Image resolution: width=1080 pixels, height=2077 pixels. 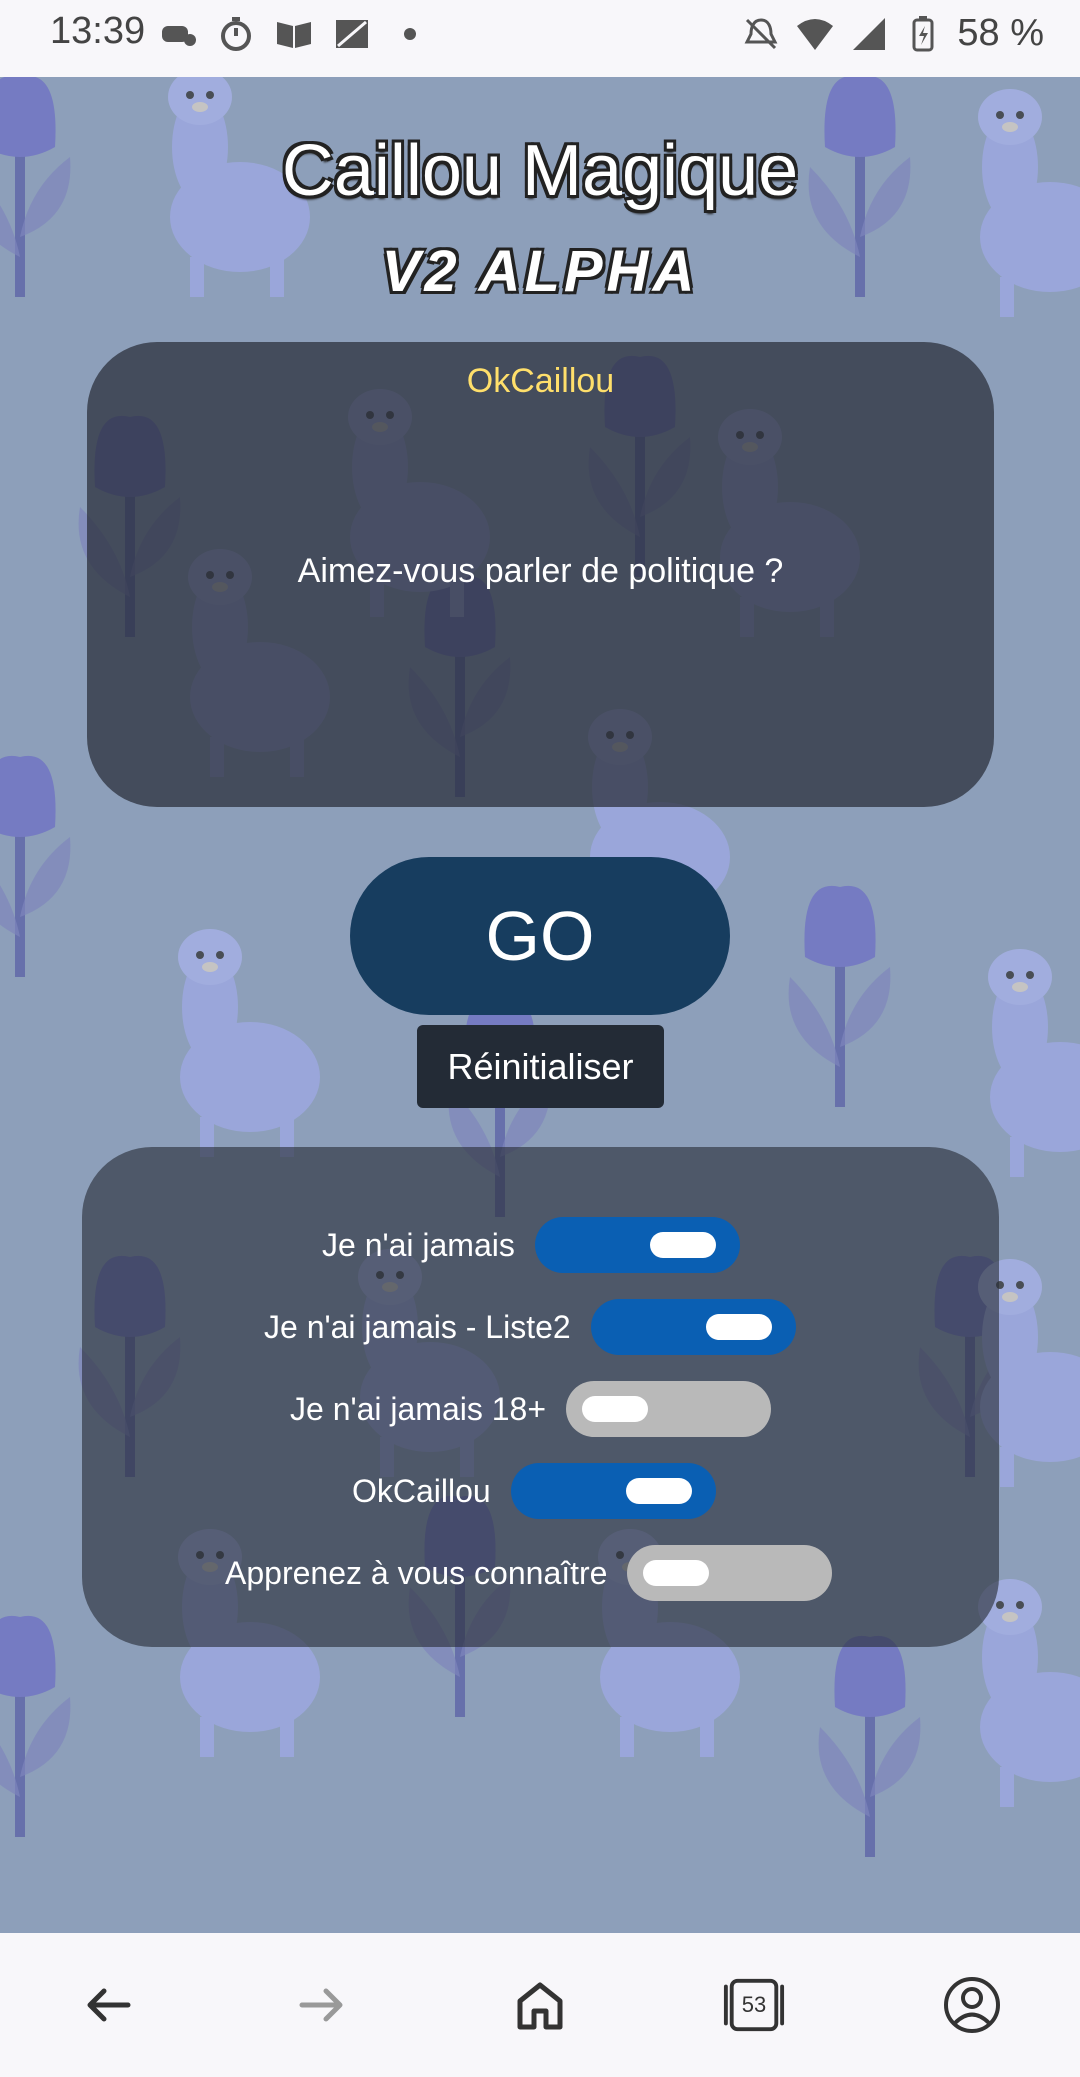 What do you see at coordinates (761, 33) in the screenshot?
I see `bell-off-icon` at bounding box center [761, 33].